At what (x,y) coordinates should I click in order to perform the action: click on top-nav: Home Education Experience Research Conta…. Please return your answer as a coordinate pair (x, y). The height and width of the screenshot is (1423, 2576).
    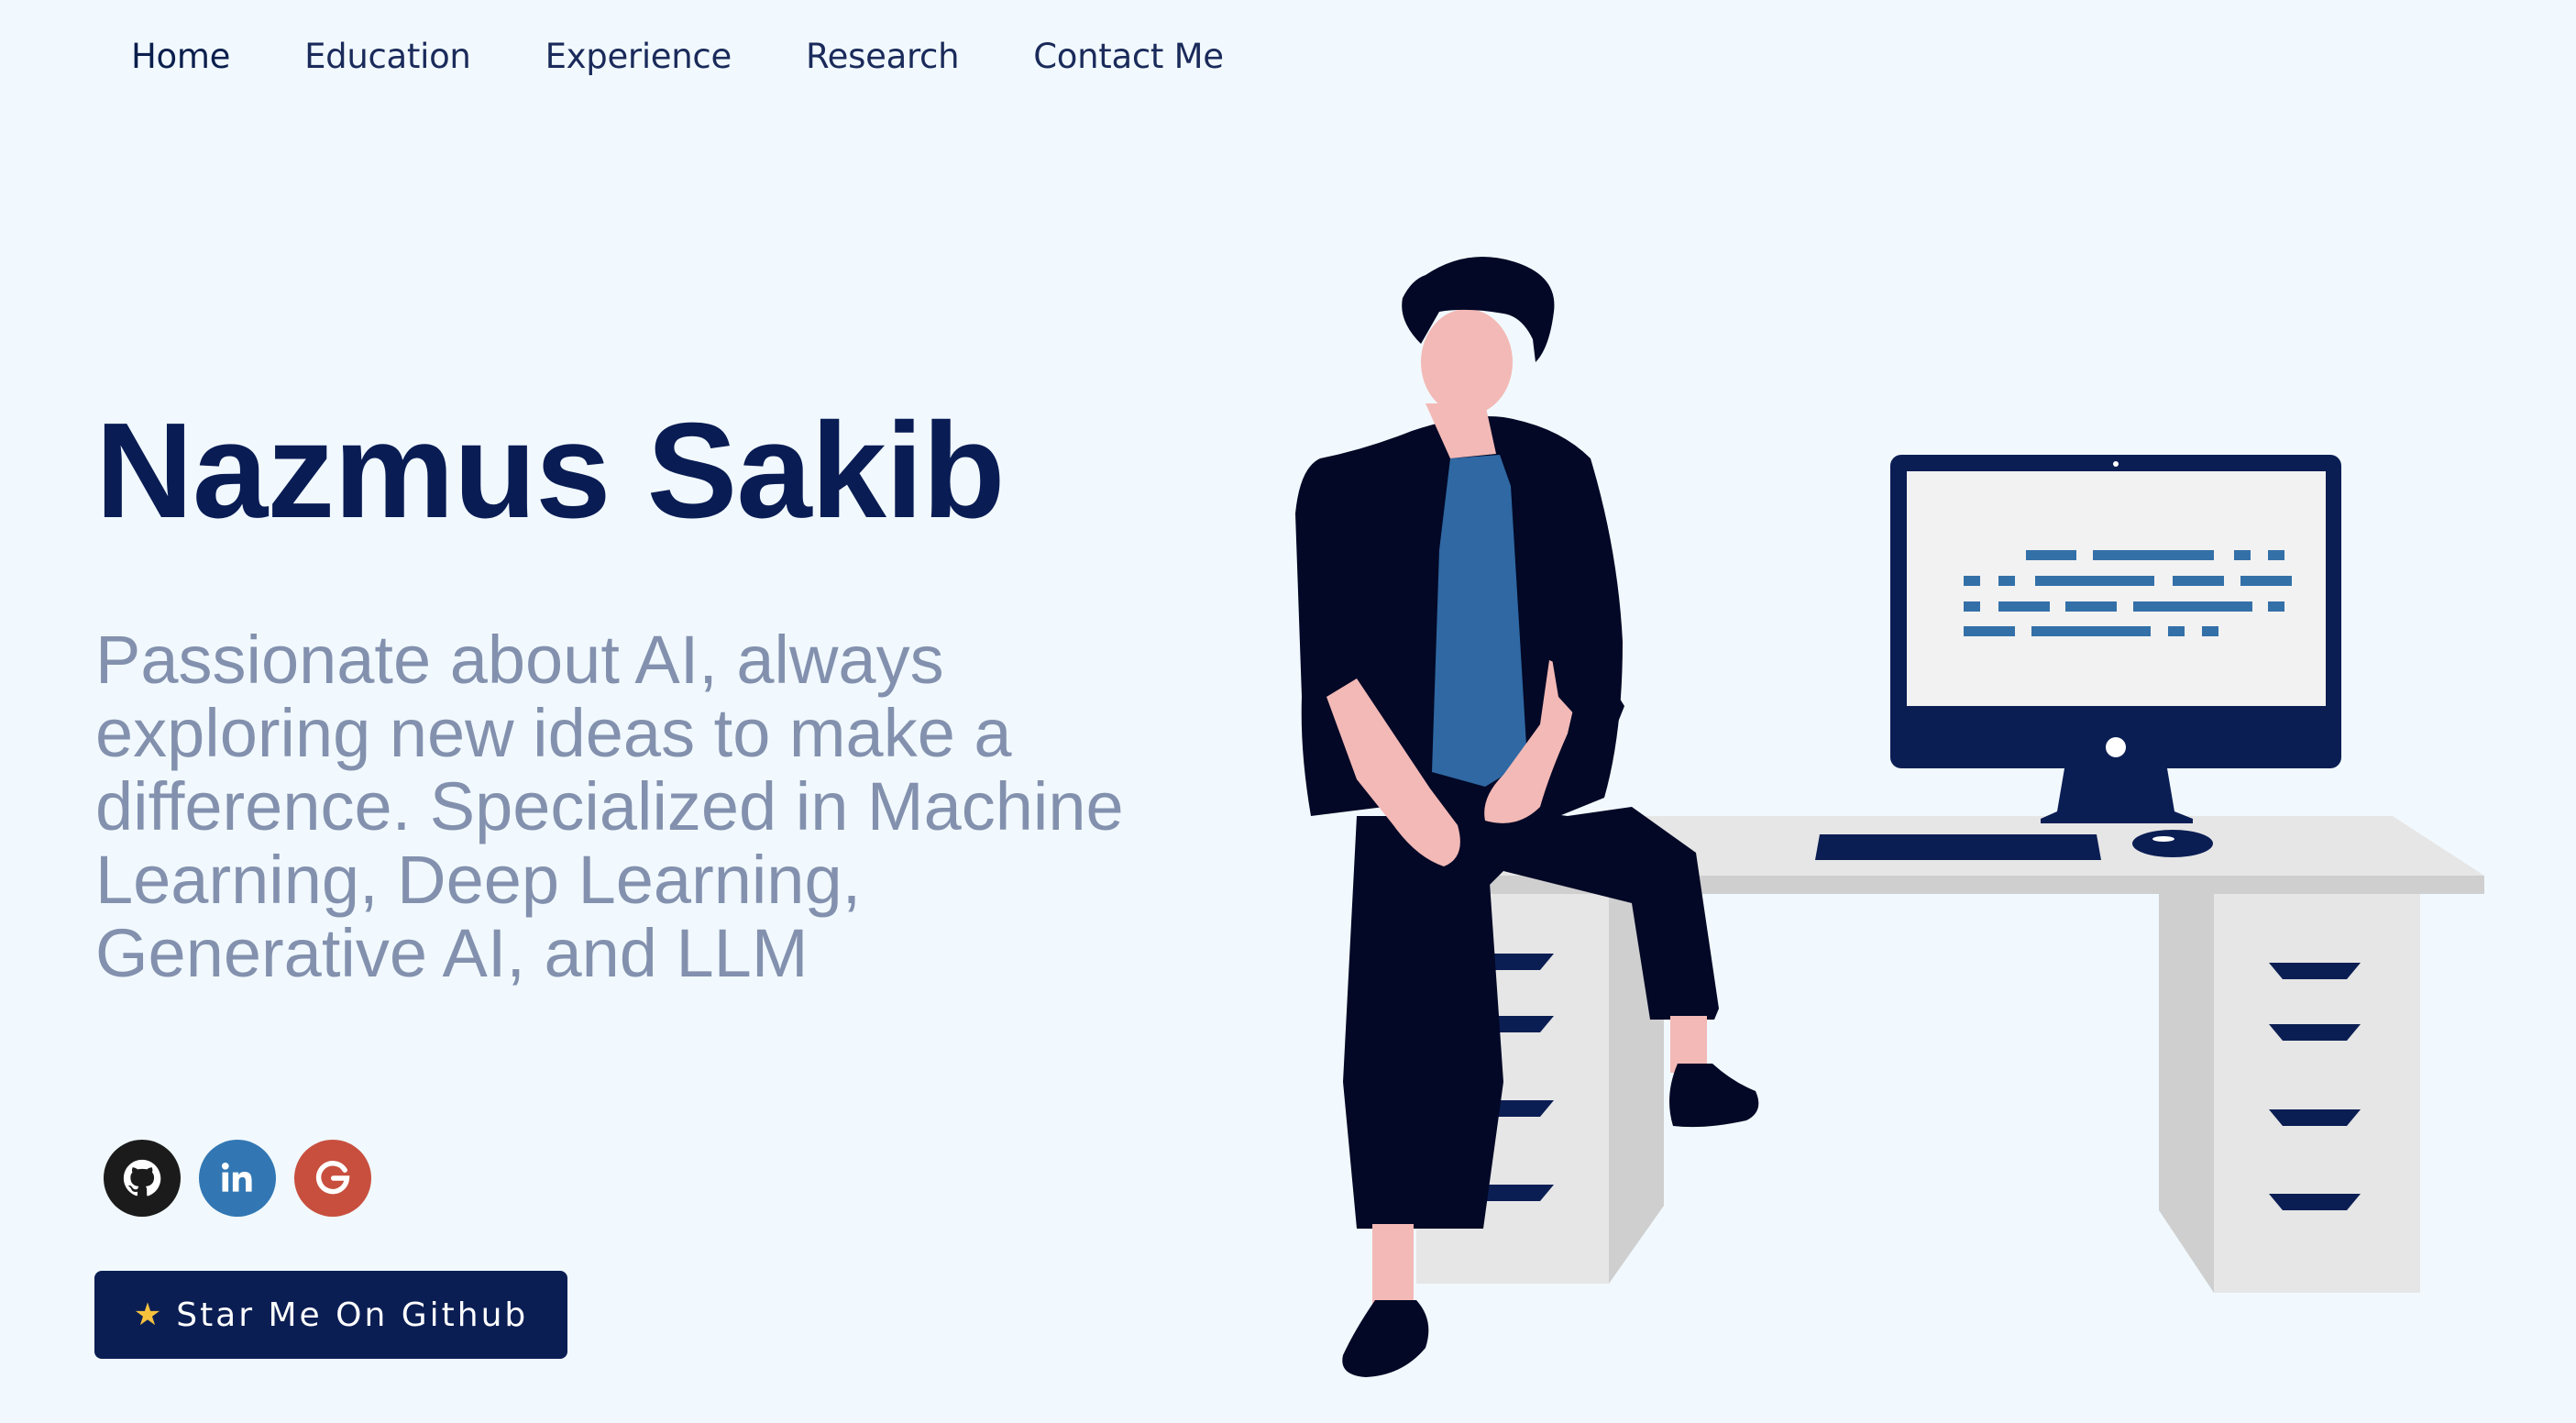
    Looking at the image, I should click on (678, 56).